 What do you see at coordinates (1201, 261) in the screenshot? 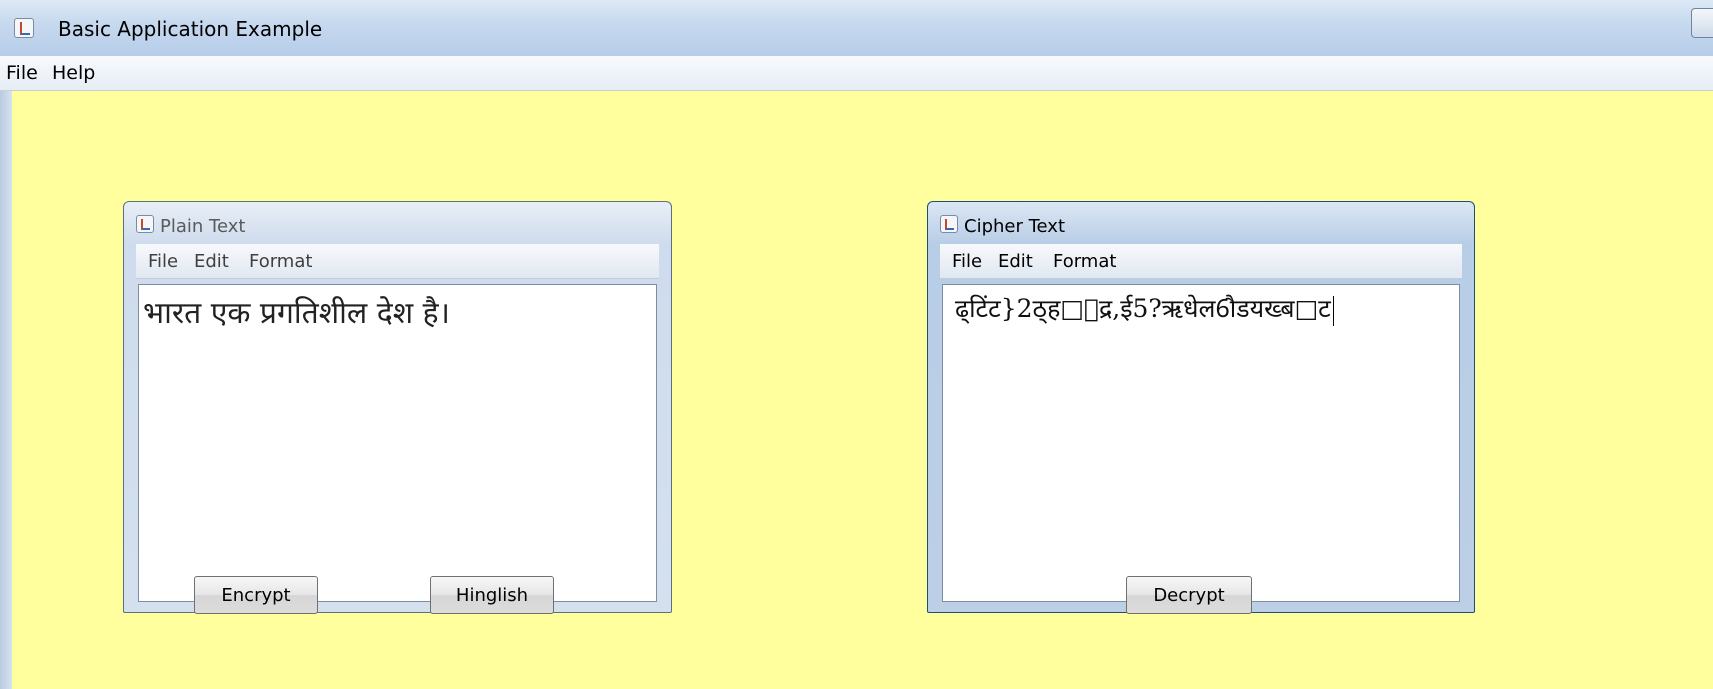
I see `cipher-text-menubar: File Edit Format` at bounding box center [1201, 261].